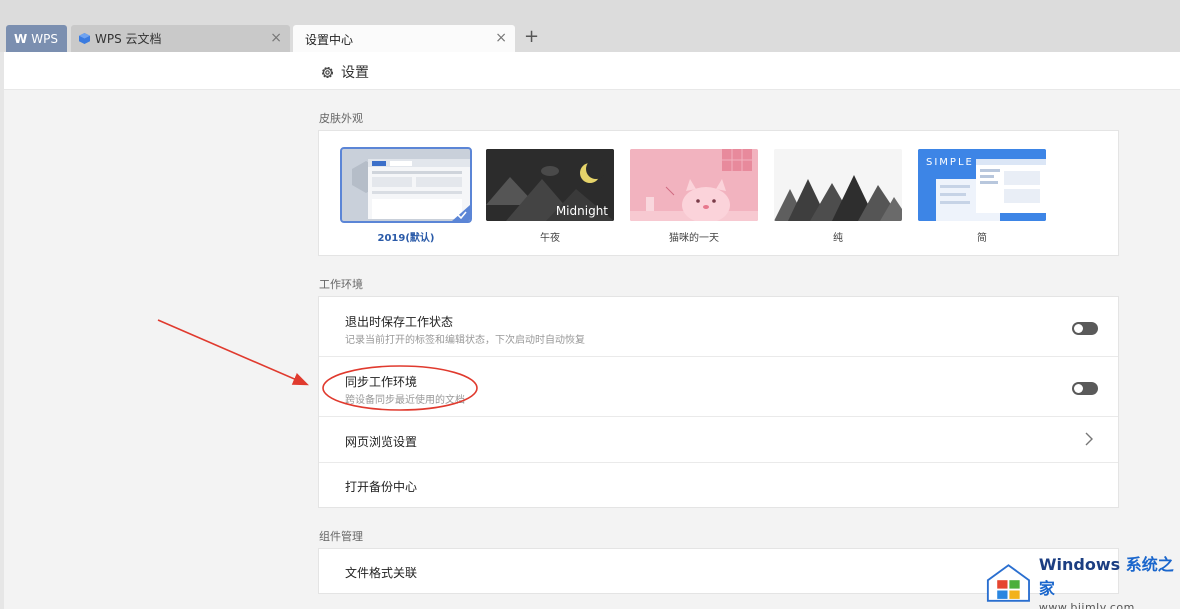 The width and height of the screenshot is (1180, 609). I want to click on skin-option-pure: 纯, so click(838, 196).